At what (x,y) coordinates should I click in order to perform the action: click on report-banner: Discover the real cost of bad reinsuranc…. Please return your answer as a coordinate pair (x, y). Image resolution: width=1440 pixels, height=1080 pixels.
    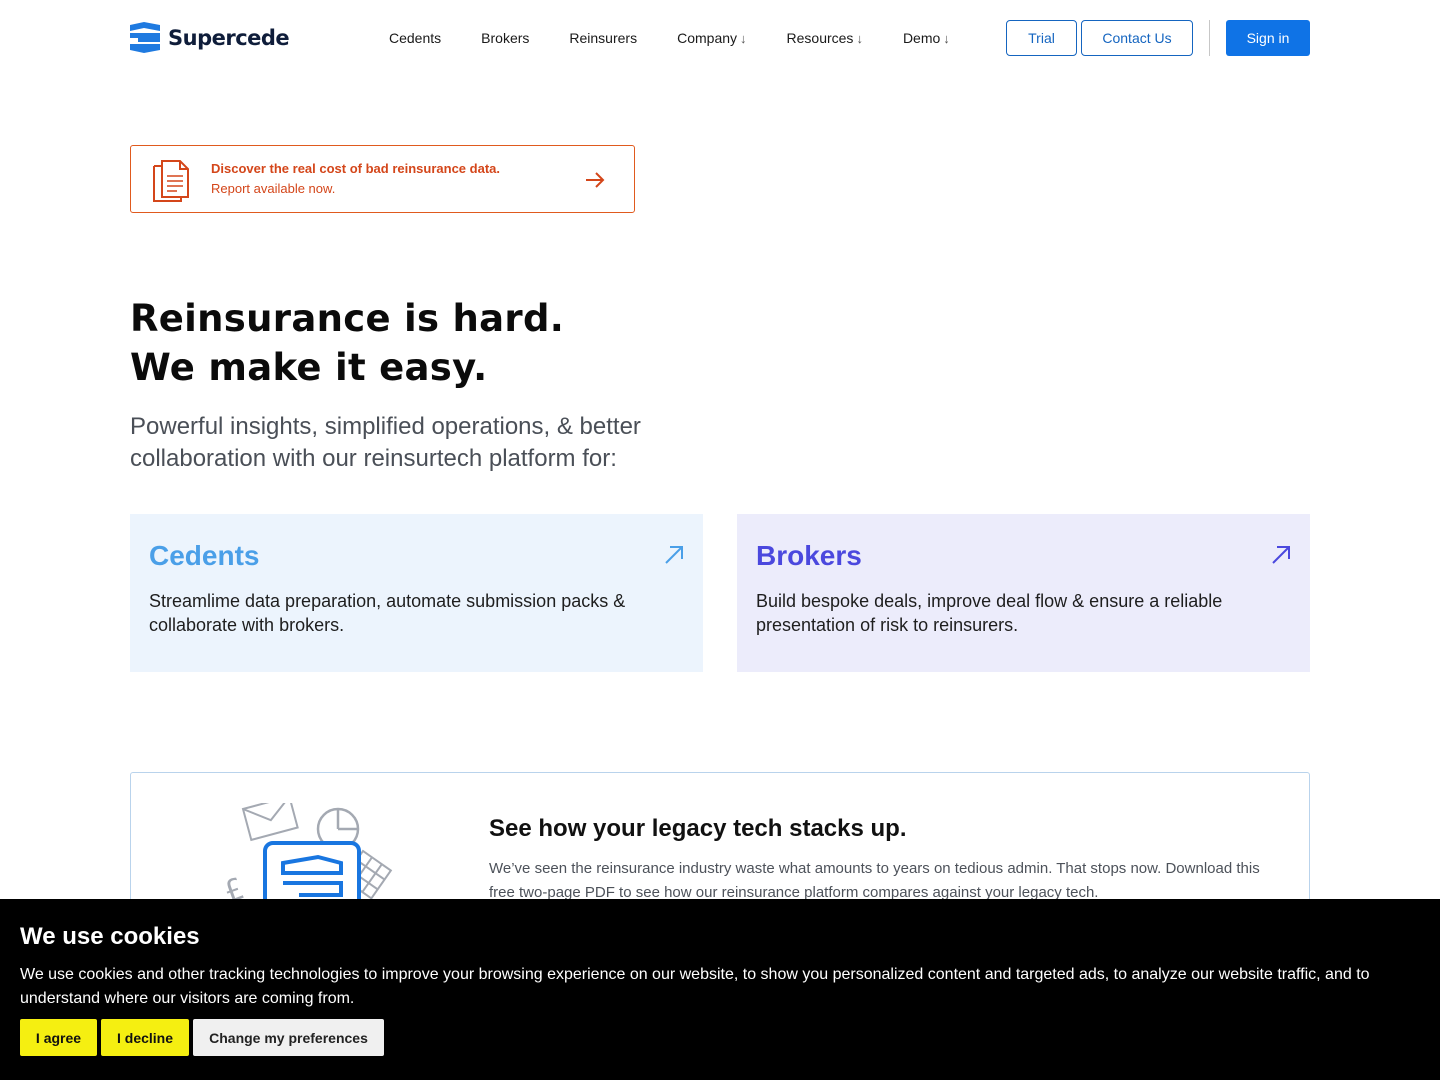
    Looking at the image, I should click on (382, 179).